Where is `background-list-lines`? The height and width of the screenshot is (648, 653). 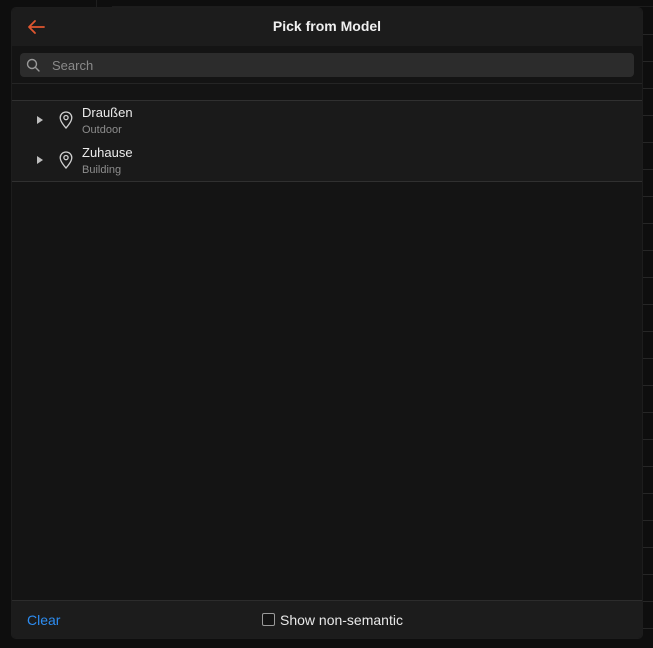 background-list-lines is located at coordinates (647, 328).